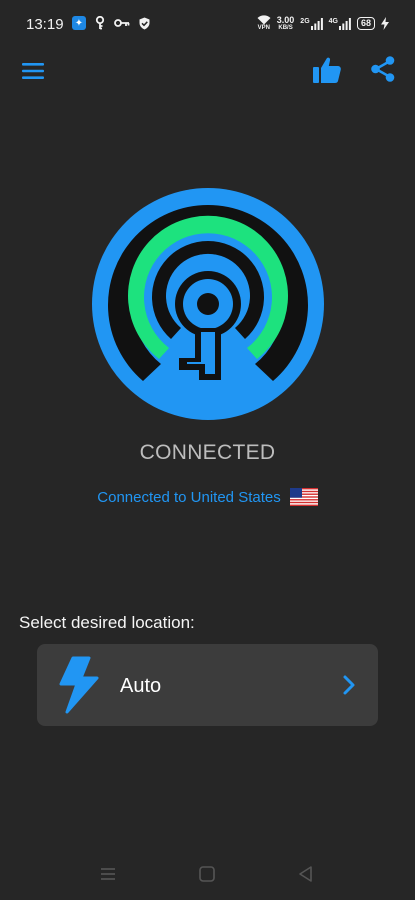 The width and height of the screenshot is (415, 900). Describe the element at coordinates (207, 685) in the screenshot. I see `location-selector-button: Auto` at that location.